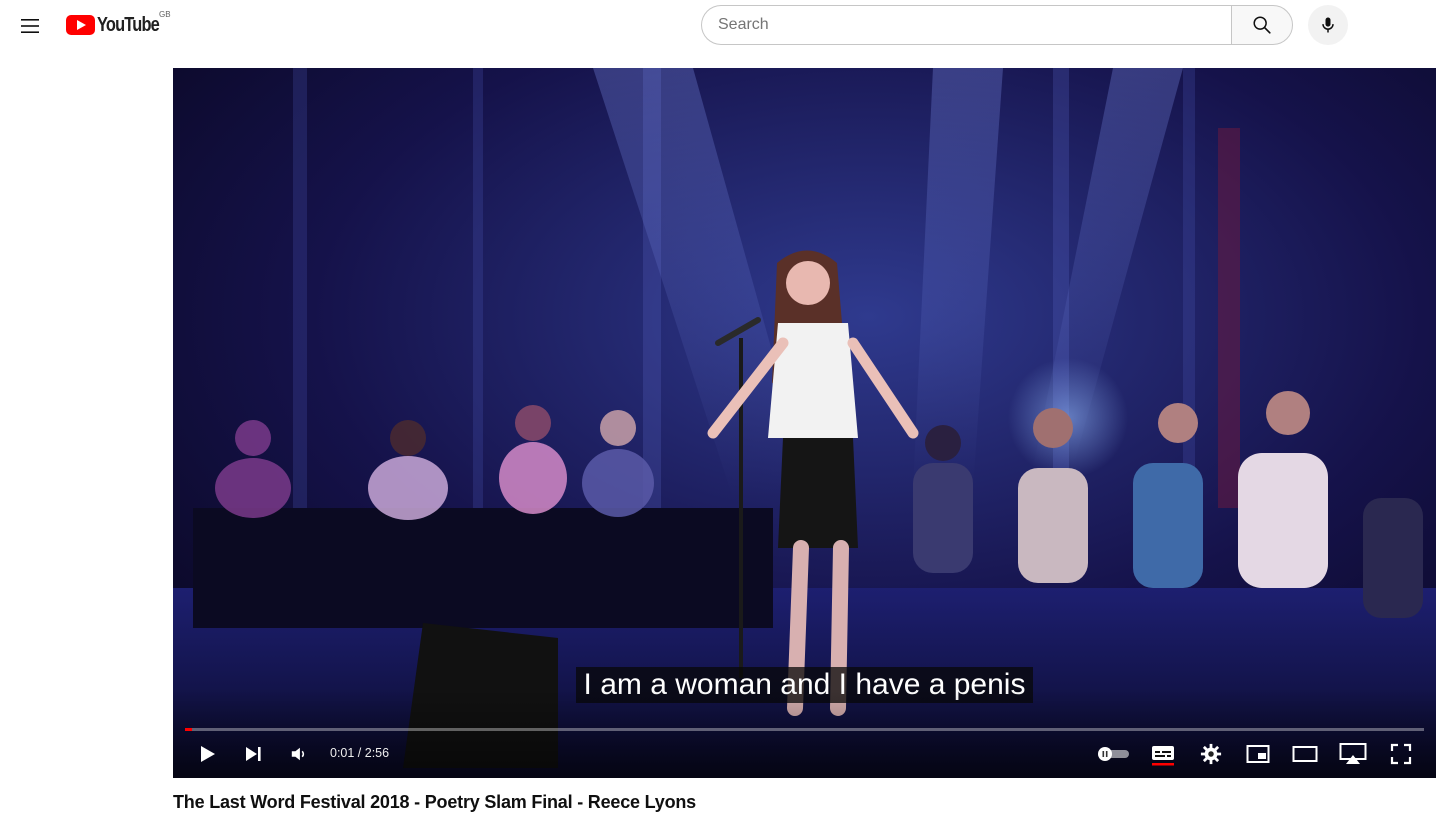  I want to click on play-button, so click(207, 754).